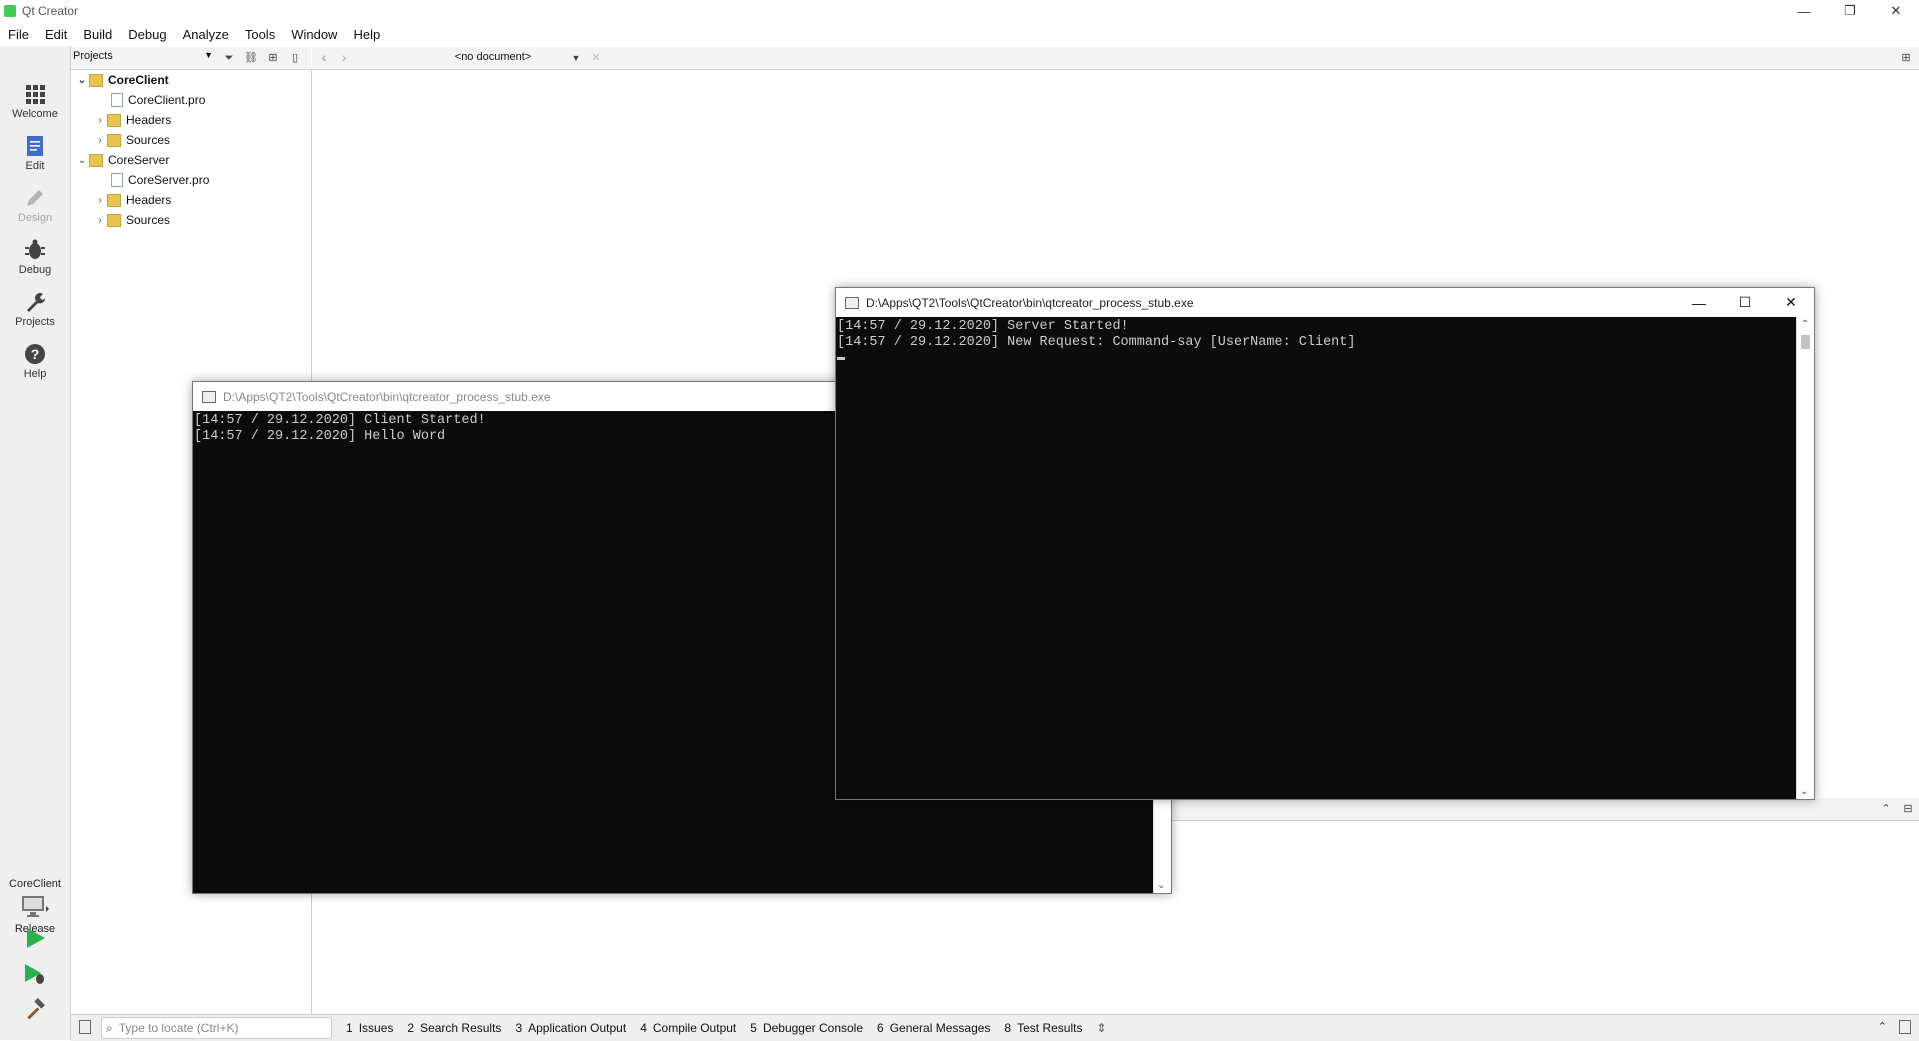 The width and height of the screenshot is (1919, 1041). Describe the element at coordinates (193, 80) in the screenshot. I see `tree-project-coreclient: ⌄ CoreClient` at that location.